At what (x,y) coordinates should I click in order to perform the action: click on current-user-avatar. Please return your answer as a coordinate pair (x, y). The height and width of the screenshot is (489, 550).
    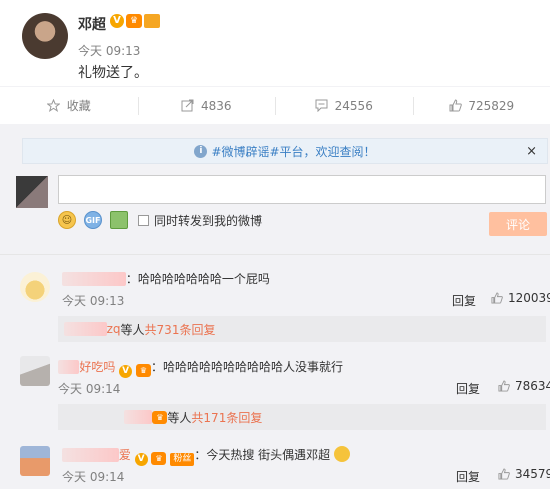
    Looking at the image, I should click on (32, 192).